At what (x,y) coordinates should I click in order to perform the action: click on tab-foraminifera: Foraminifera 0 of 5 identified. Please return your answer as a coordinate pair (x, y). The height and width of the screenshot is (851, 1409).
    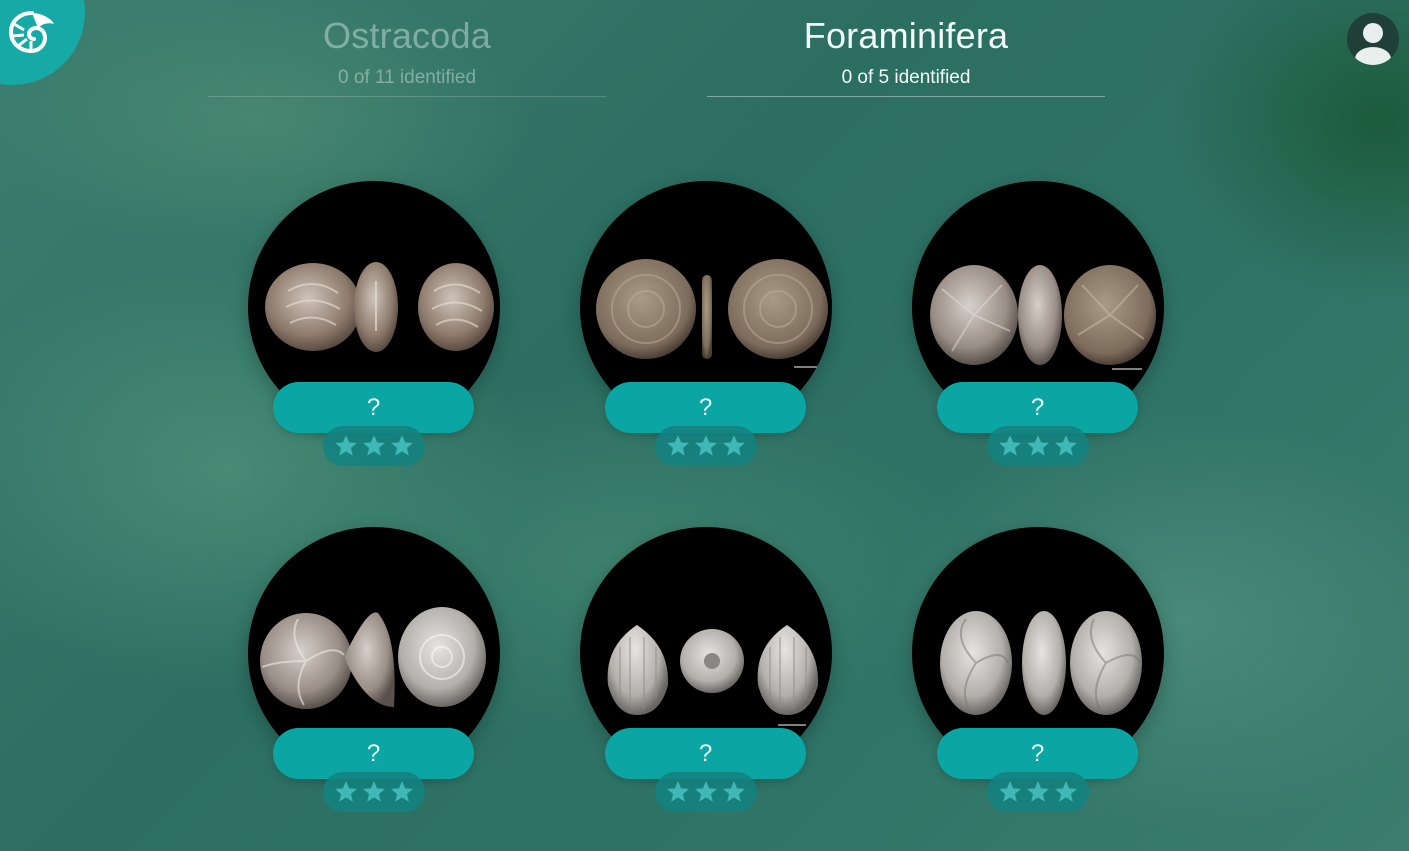
    Looking at the image, I should click on (906, 55).